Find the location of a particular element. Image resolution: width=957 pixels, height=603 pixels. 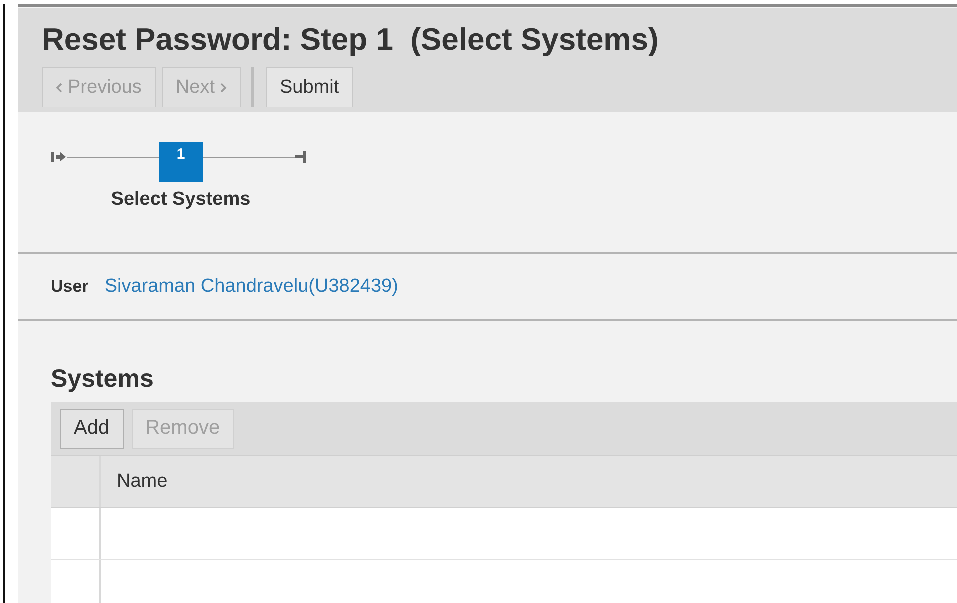

chevron-right-icon is located at coordinates (223, 87).